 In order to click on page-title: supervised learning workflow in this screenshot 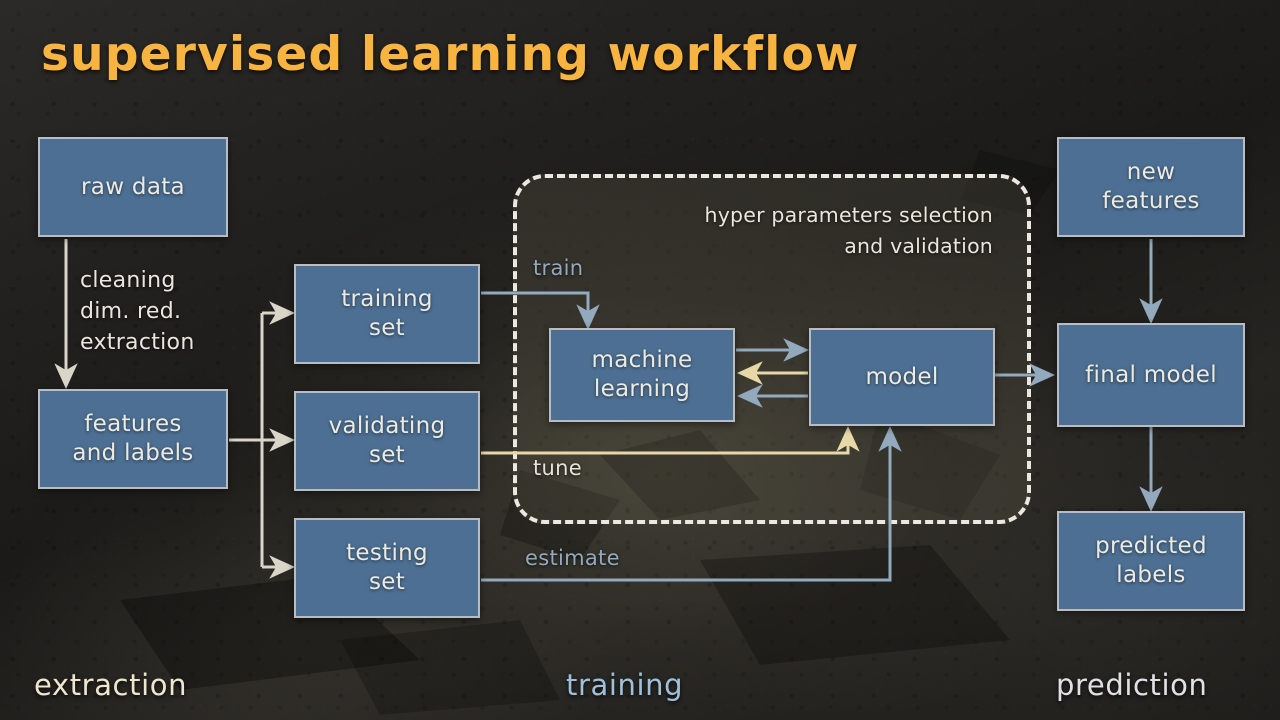, I will do `click(450, 54)`.